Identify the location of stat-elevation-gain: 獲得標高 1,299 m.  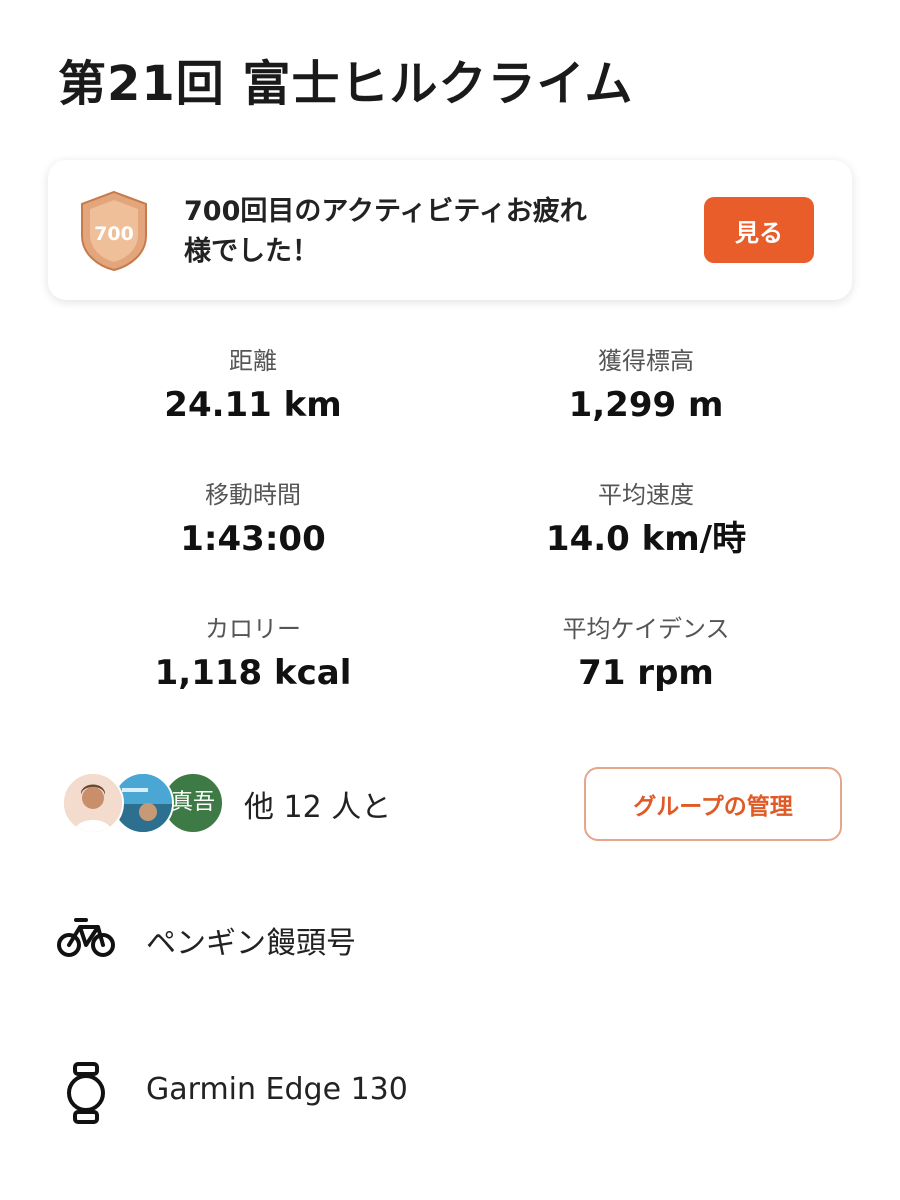
(646, 385).